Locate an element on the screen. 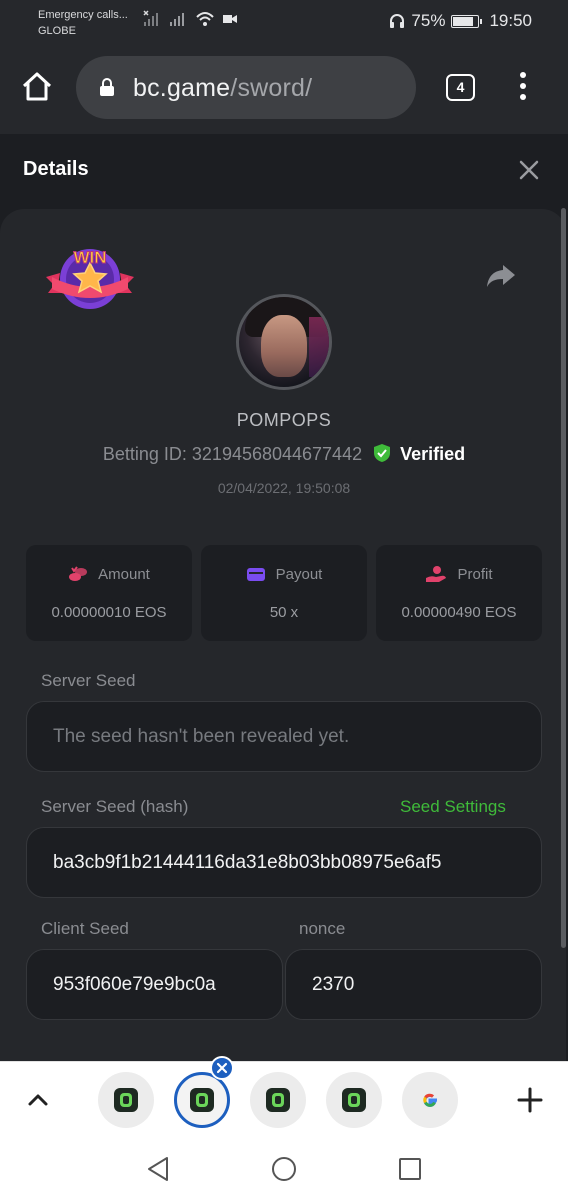 This screenshot has width=568, height=1200. bet-date: 02/04/2022, 19:50:08 is located at coordinates (284, 488).